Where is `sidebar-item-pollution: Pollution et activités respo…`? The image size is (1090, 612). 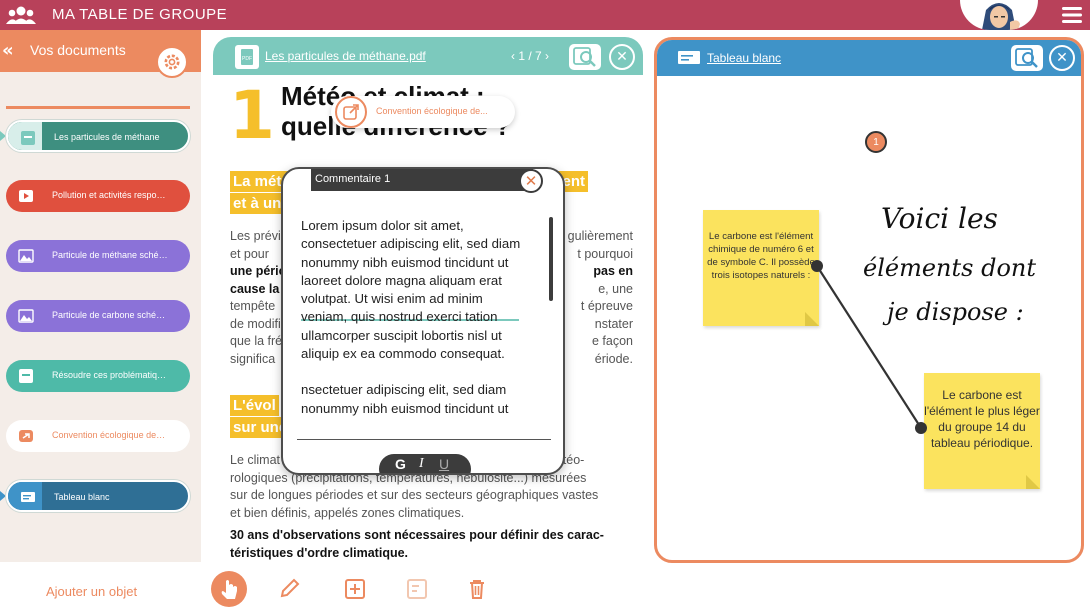
sidebar-item-pollution: Pollution et activités respo… is located at coordinates (98, 196).